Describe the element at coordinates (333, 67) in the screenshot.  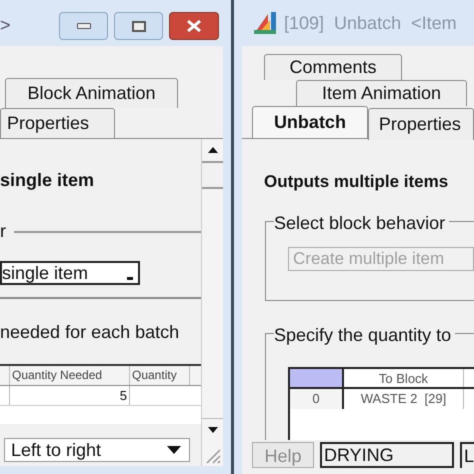
I see `tab: Comments` at that location.